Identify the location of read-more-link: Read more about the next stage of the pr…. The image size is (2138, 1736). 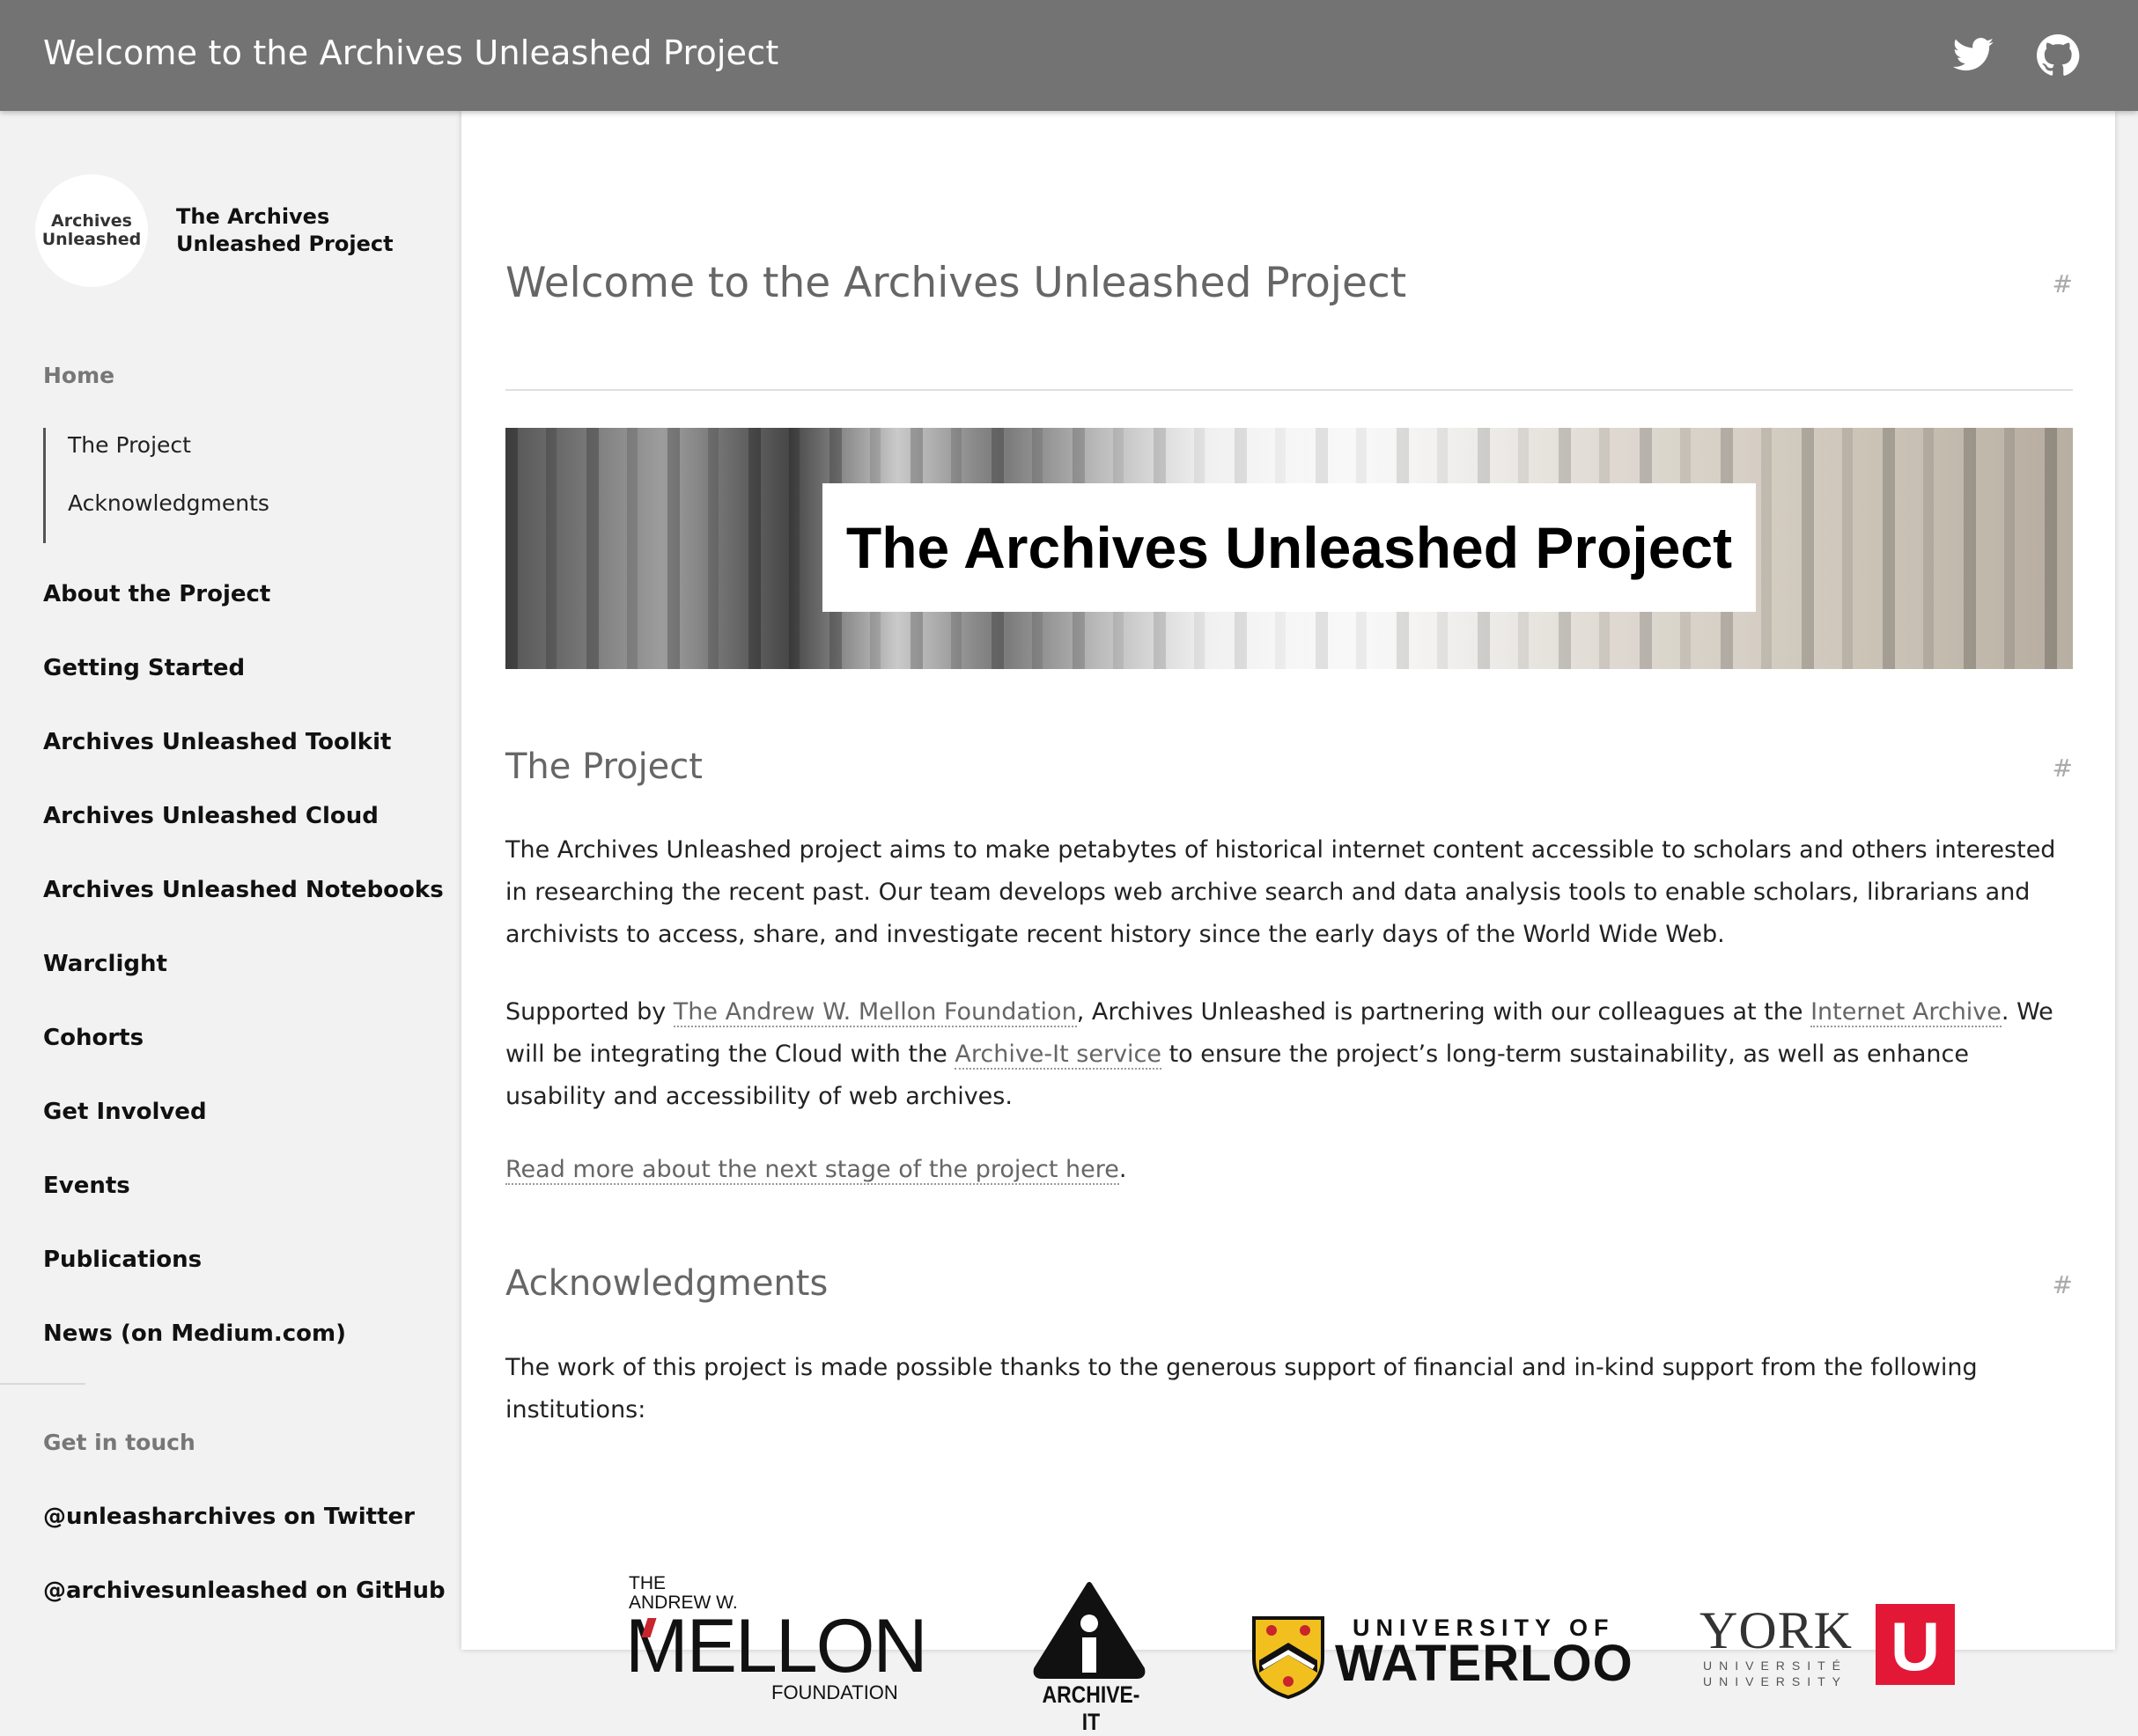
(812, 1170).